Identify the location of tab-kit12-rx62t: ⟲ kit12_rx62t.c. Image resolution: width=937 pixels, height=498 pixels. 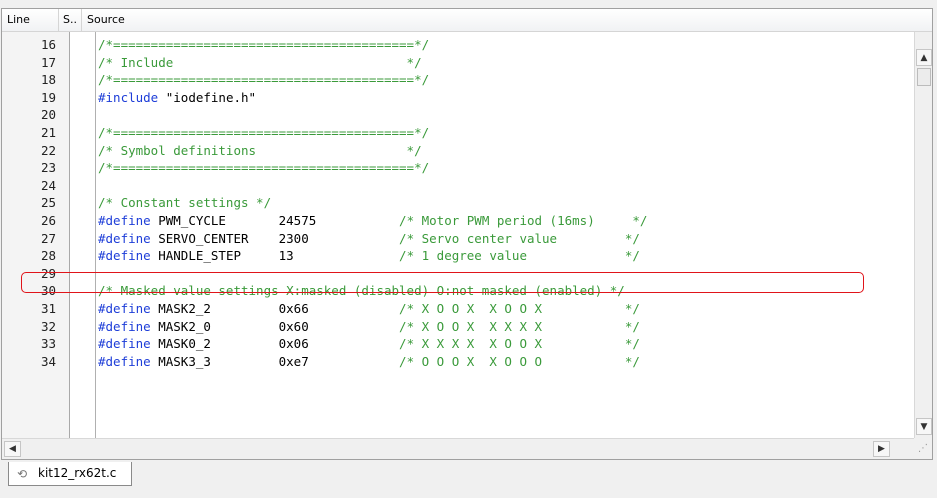
(70, 474).